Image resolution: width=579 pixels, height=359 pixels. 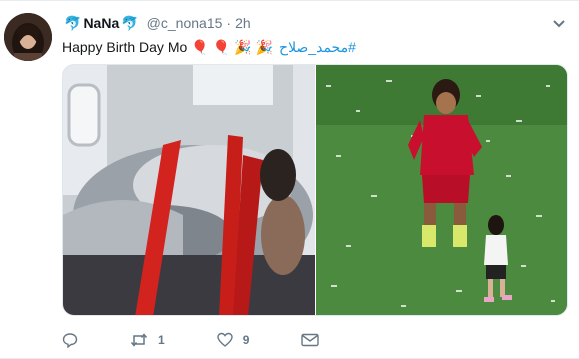 I want to click on hashtag-link: #محمد_صلاح, so click(x=317, y=47).